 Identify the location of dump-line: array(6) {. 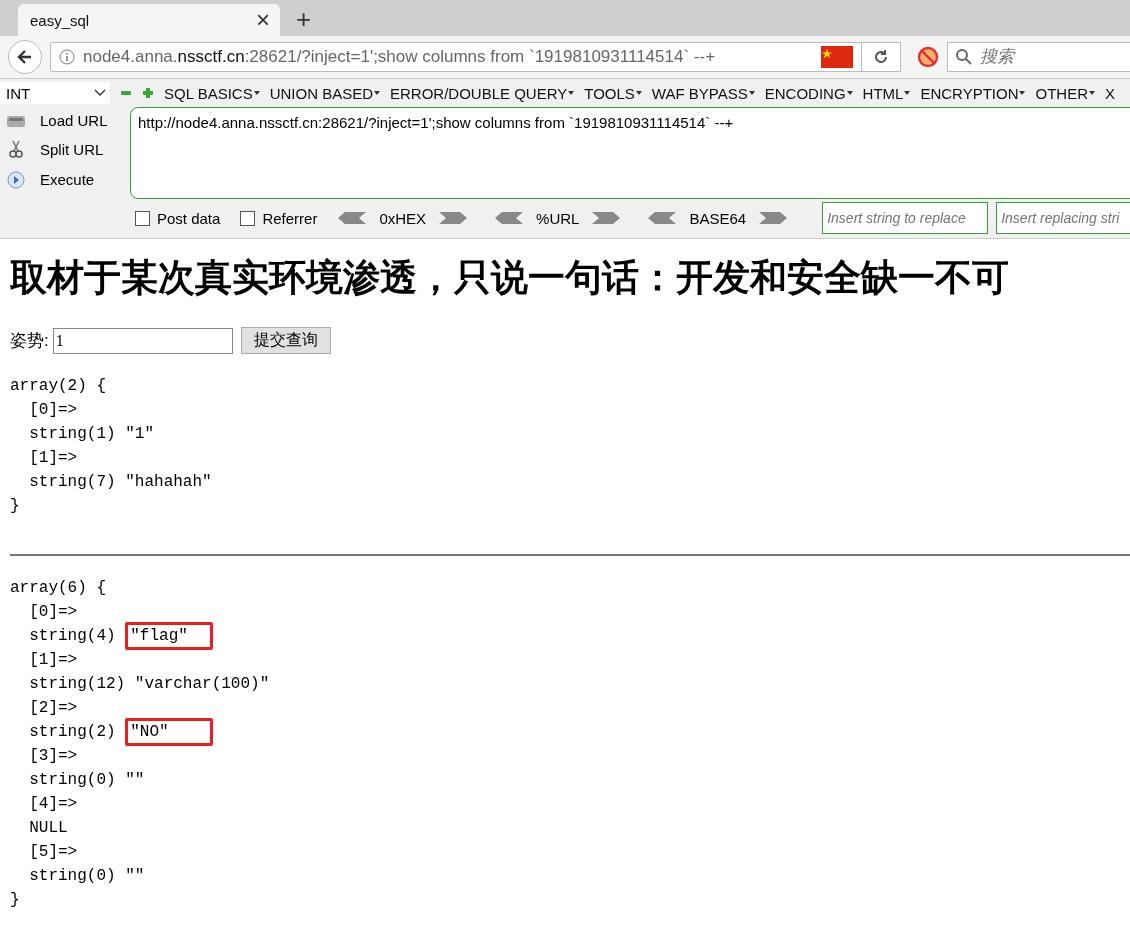
(58, 588).